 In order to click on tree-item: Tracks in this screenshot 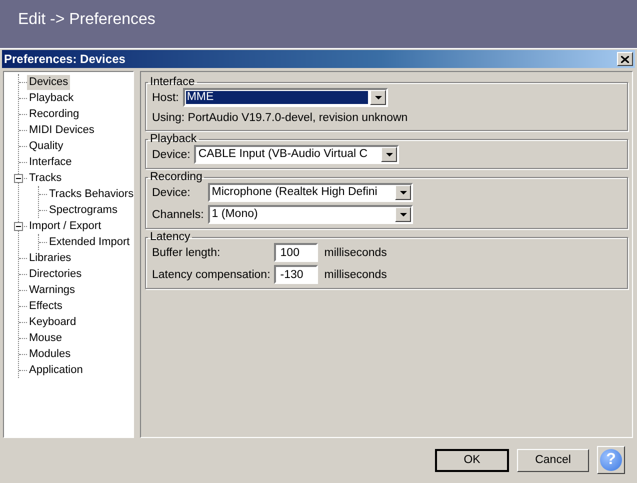, I will do `click(45, 178)`.